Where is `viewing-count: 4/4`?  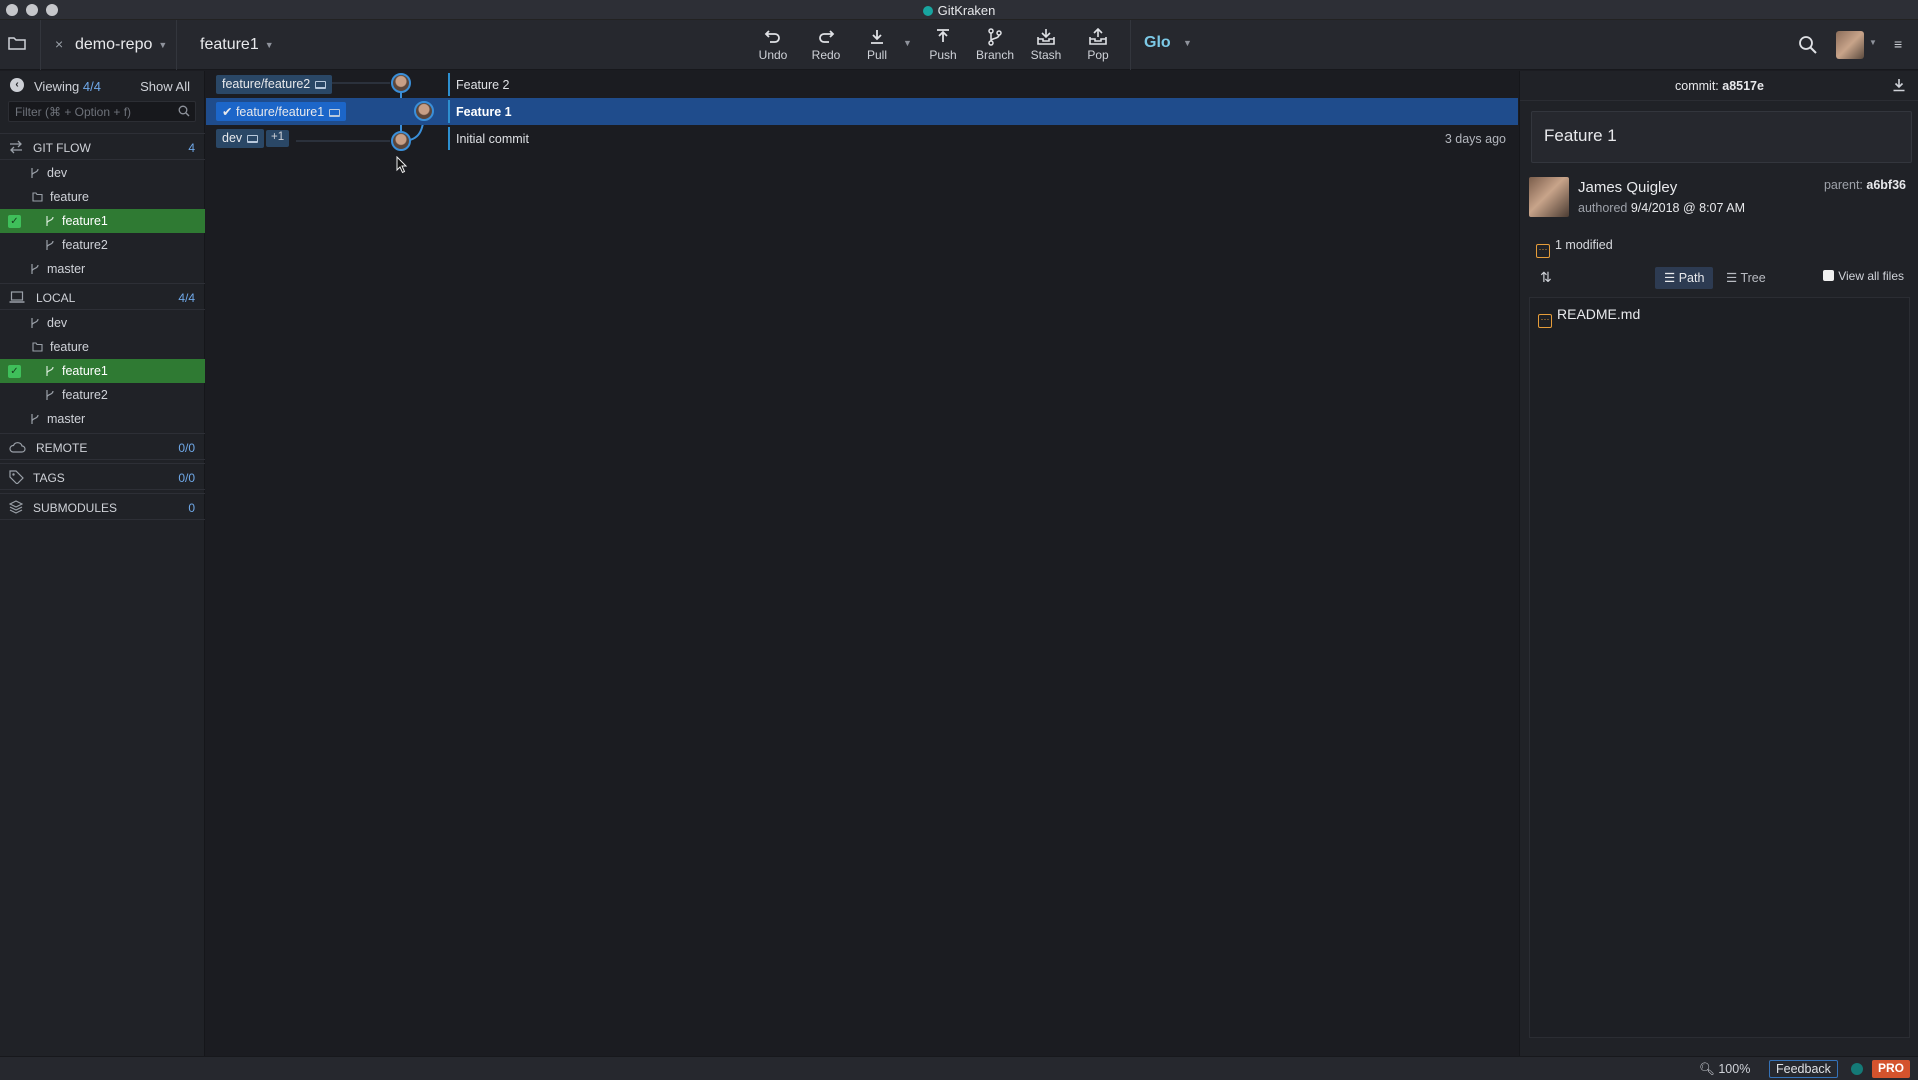 viewing-count: 4/4 is located at coordinates (91, 86).